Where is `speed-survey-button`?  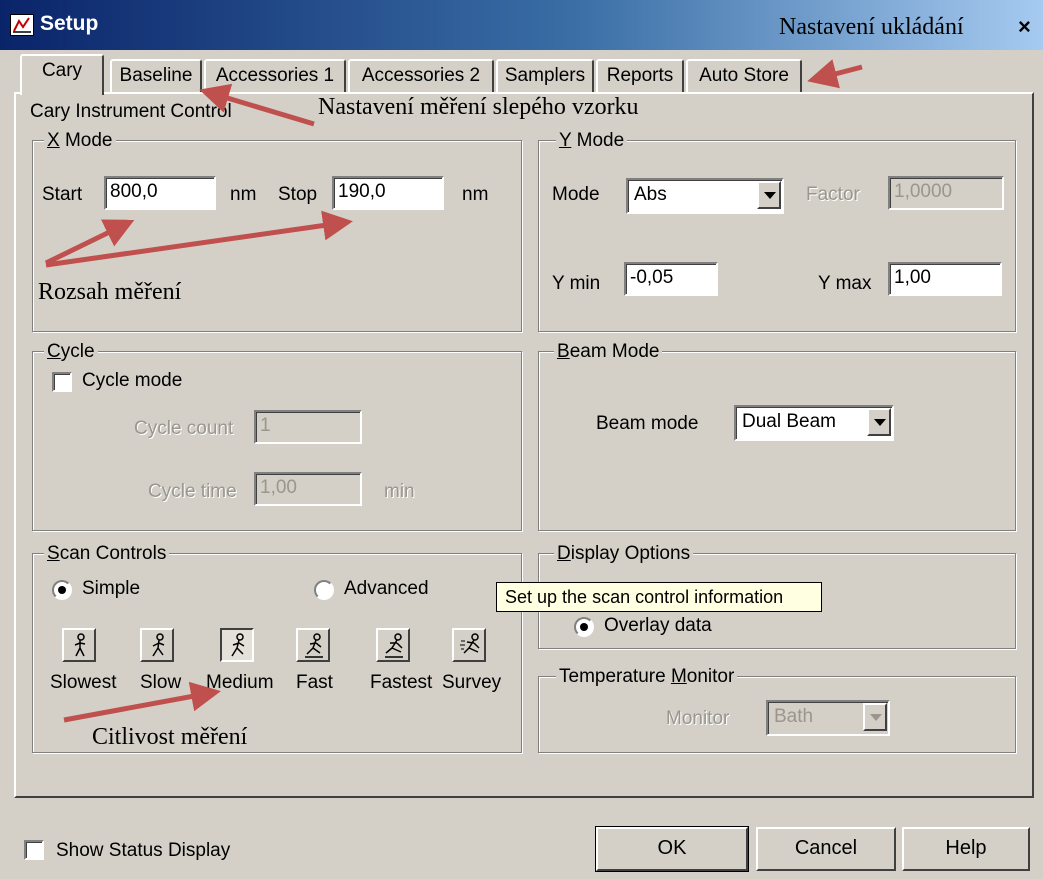 speed-survey-button is located at coordinates (469, 645).